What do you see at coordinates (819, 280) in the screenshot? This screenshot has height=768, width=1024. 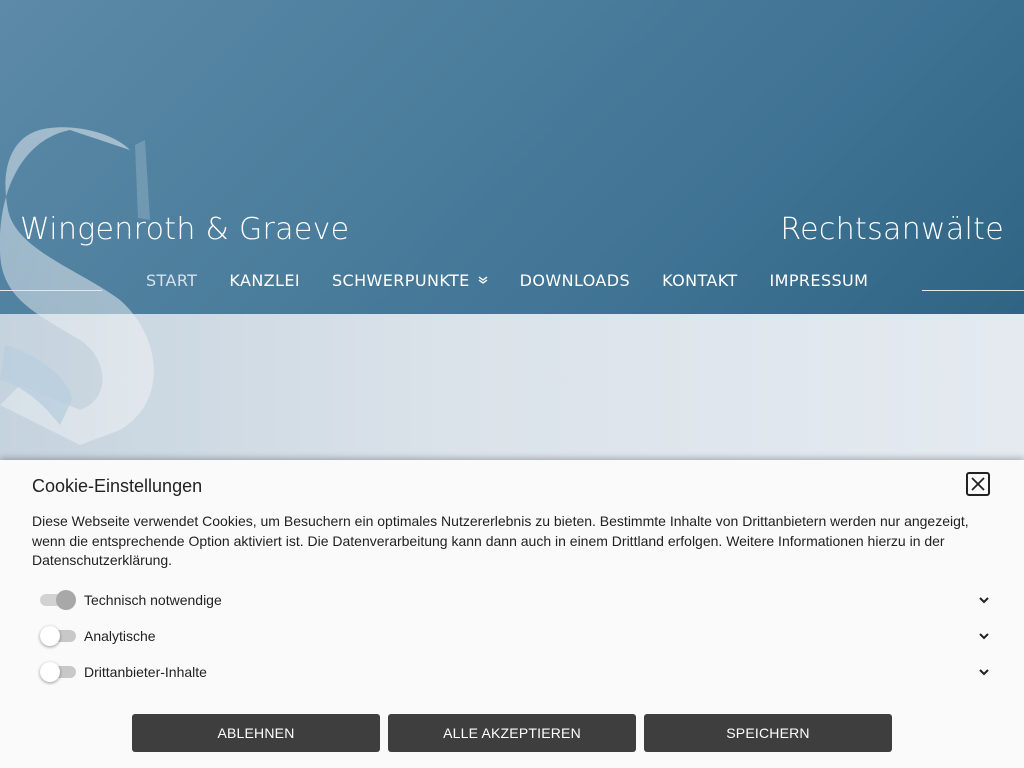 I see `nav-item-impressum: IMPRESSUM` at bounding box center [819, 280].